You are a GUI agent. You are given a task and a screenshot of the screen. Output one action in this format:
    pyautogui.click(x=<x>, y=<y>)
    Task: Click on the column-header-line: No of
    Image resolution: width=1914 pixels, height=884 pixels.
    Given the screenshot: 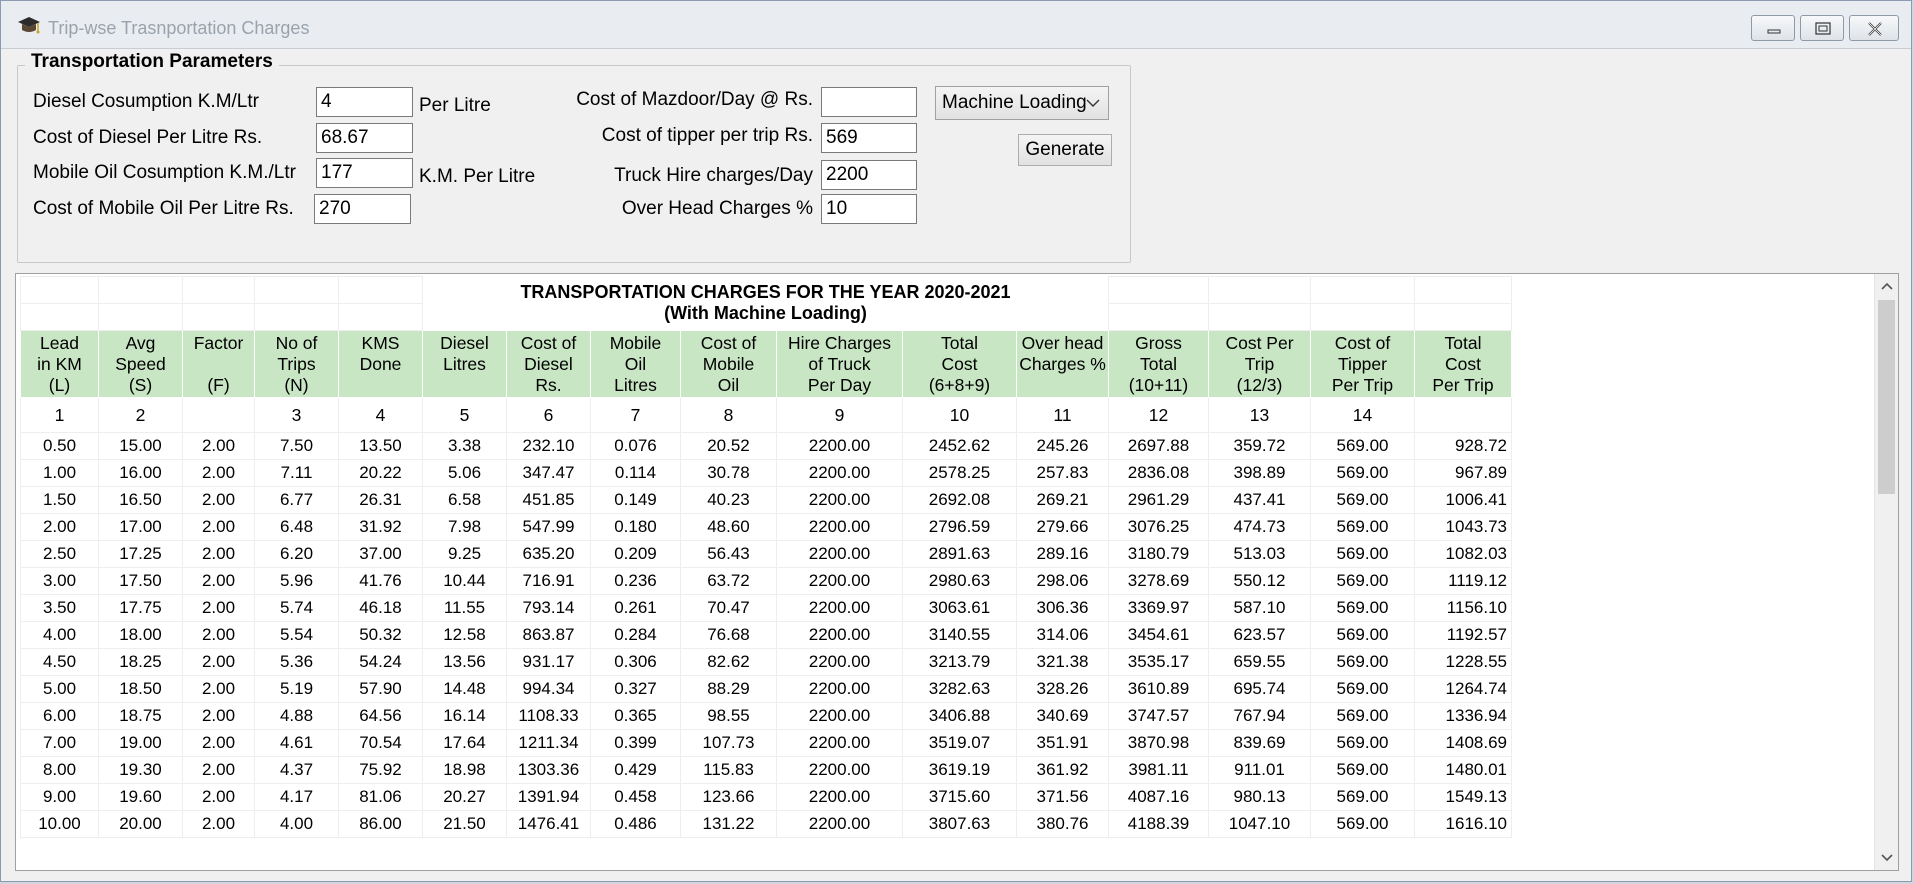 What is the action you would take?
    pyautogui.click(x=296, y=342)
    